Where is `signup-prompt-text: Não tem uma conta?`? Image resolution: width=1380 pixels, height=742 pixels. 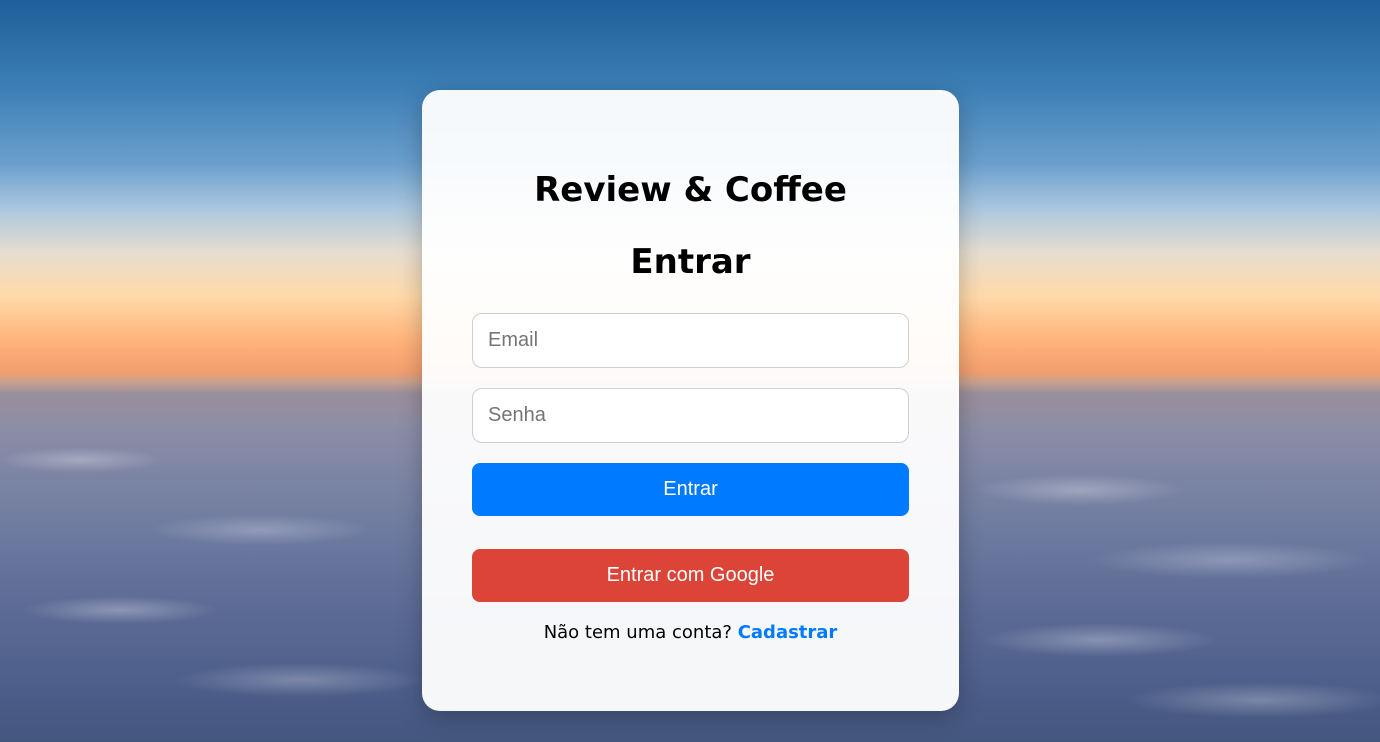 signup-prompt-text: Não tem uma conta? is located at coordinates (637, 632).